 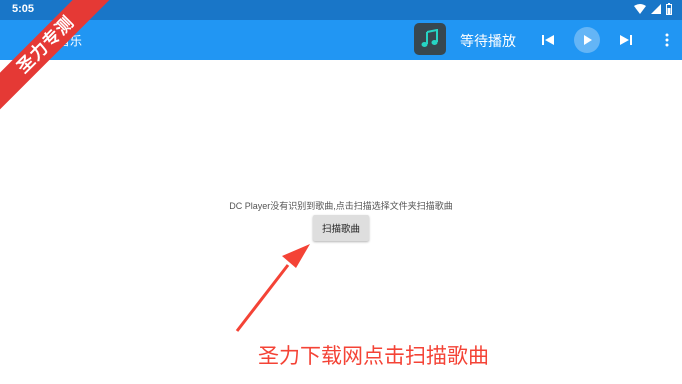 I want to click on ribbon-text: 圣力专测, so click(x=55, y=55).